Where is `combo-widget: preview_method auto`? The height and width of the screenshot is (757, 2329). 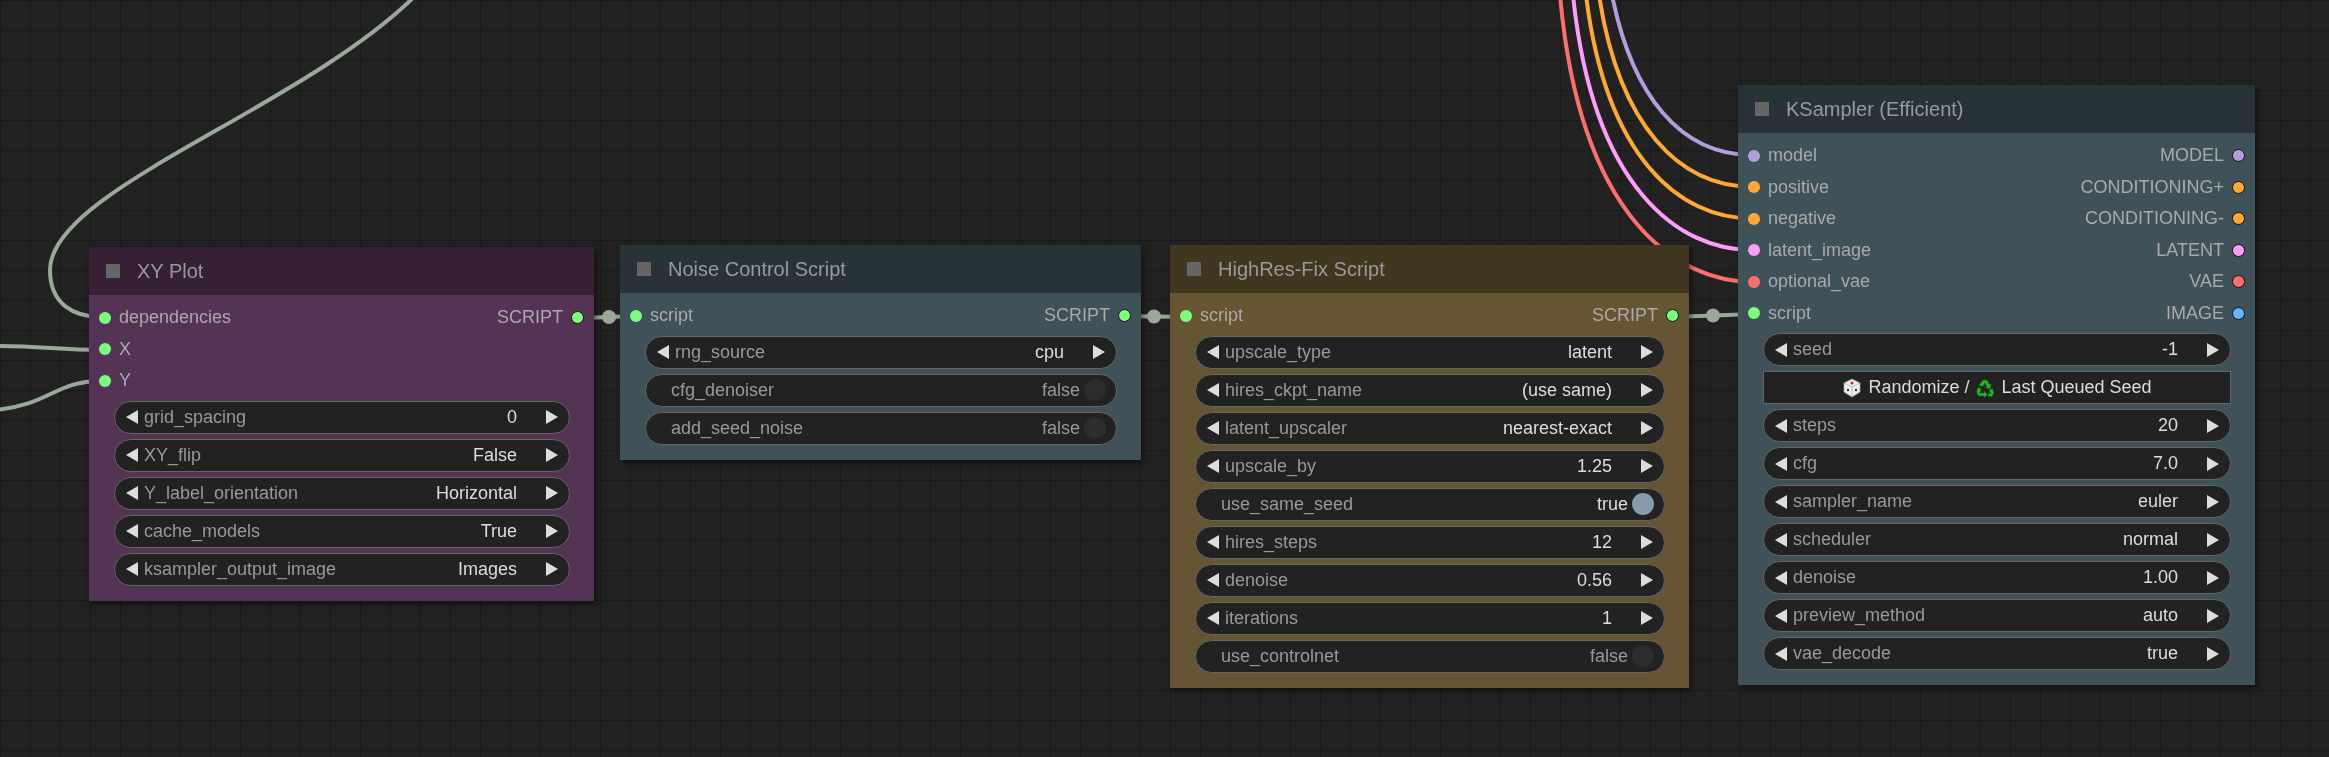 combo-widget: preview_method auto is located at coordinates (1997, 615).